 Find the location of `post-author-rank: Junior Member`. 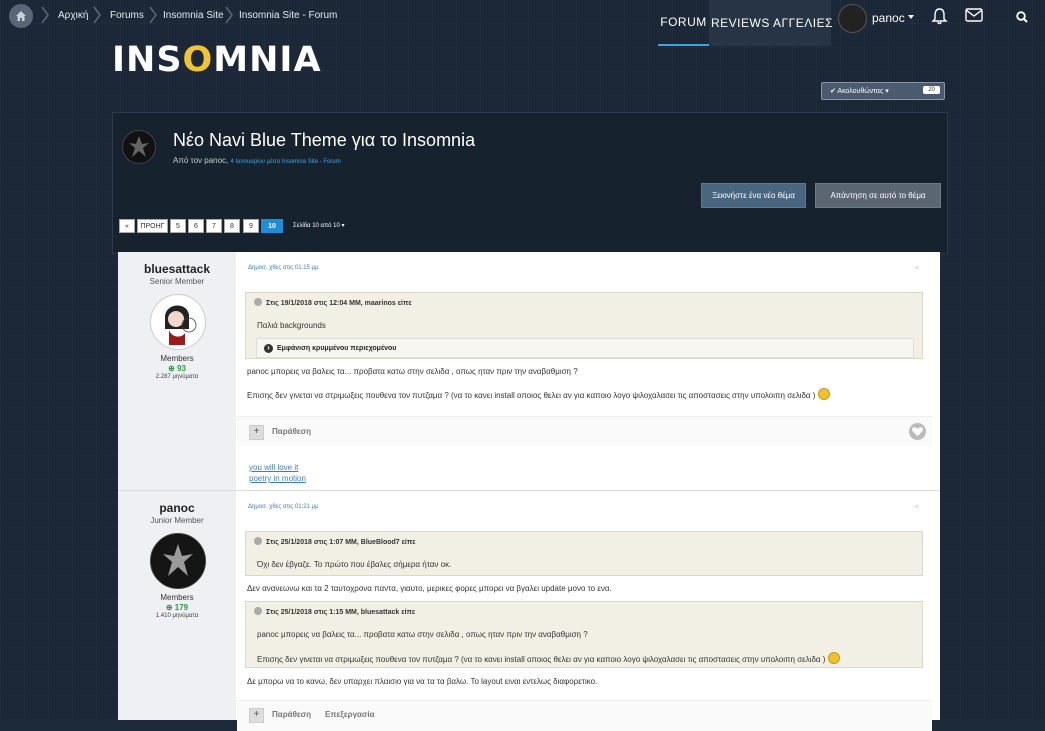

post-author-rank: Junior Member is located at coordinates (177, 520).